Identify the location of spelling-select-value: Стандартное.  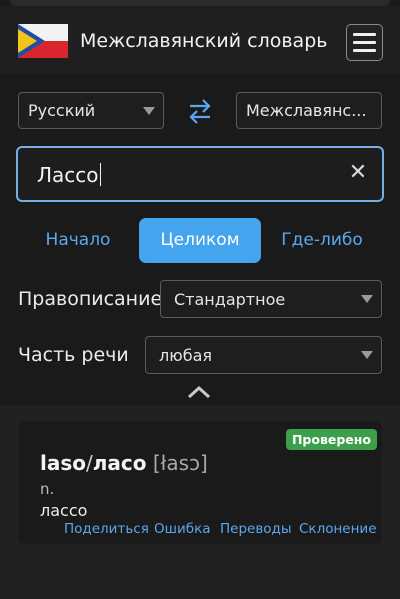
(230, 299).